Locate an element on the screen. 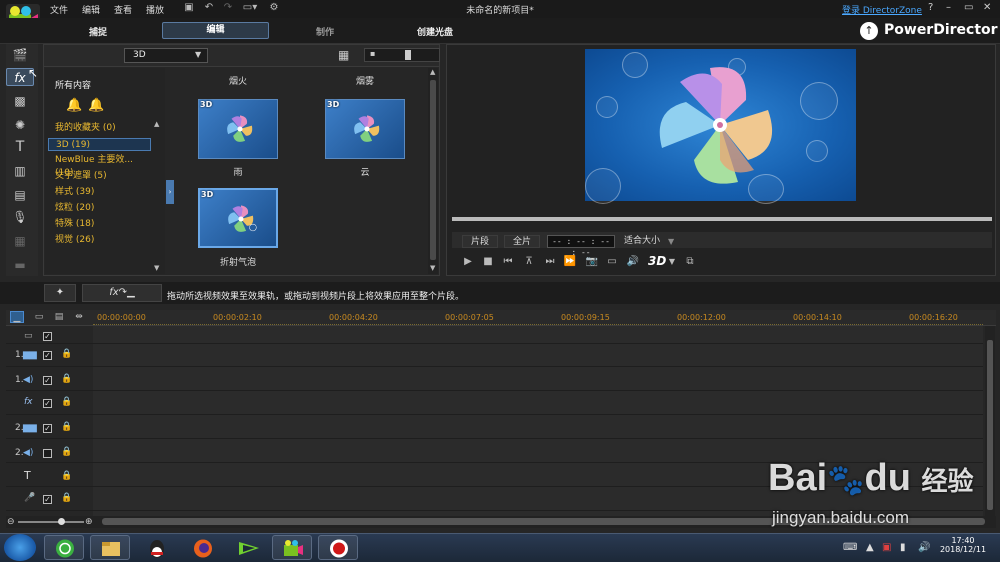  save-icon: ▣ is located at coordinates (189, 8).